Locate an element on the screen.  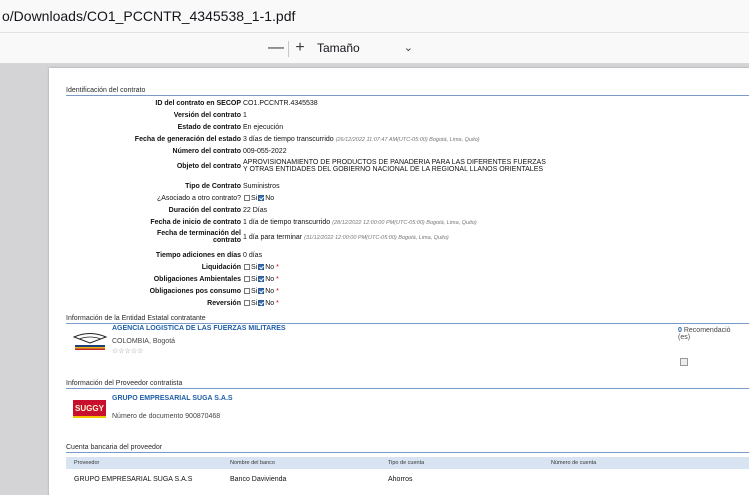
field-label: Duración del contrato is located at coordinates (204, 210).